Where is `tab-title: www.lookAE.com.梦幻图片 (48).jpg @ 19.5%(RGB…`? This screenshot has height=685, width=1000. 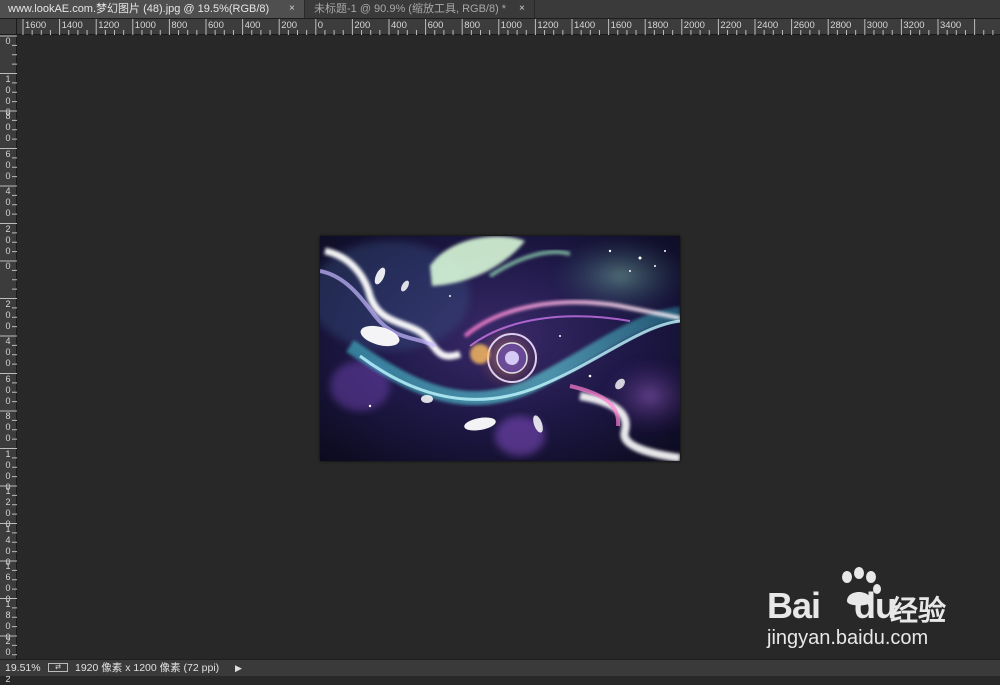 tab-title: www.lookAE.com.梦幻图片 (48).jpg @ 19.5%(RGB… is located at coordinates (139, 9).